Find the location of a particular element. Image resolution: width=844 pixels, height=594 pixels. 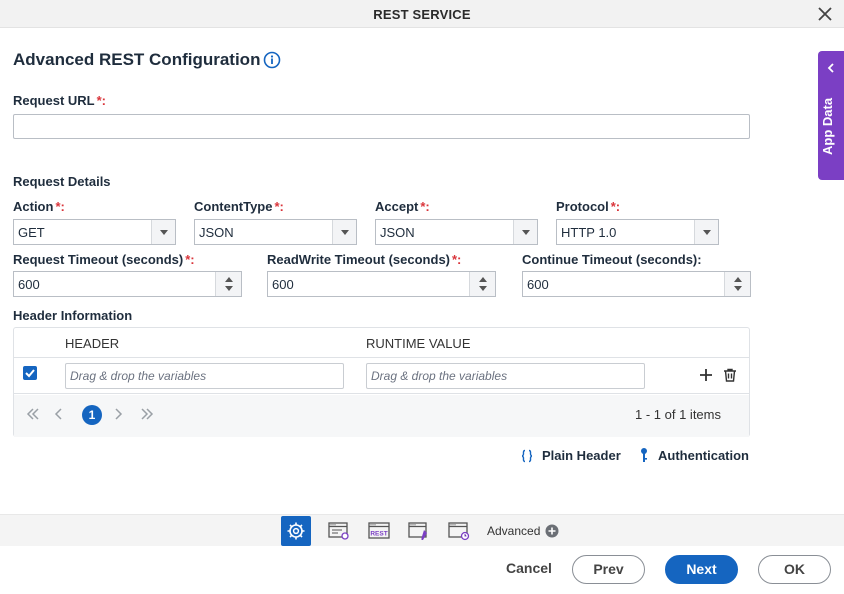

readwrite-timeout-stepper: 600 is located at coordinates (381, 284).